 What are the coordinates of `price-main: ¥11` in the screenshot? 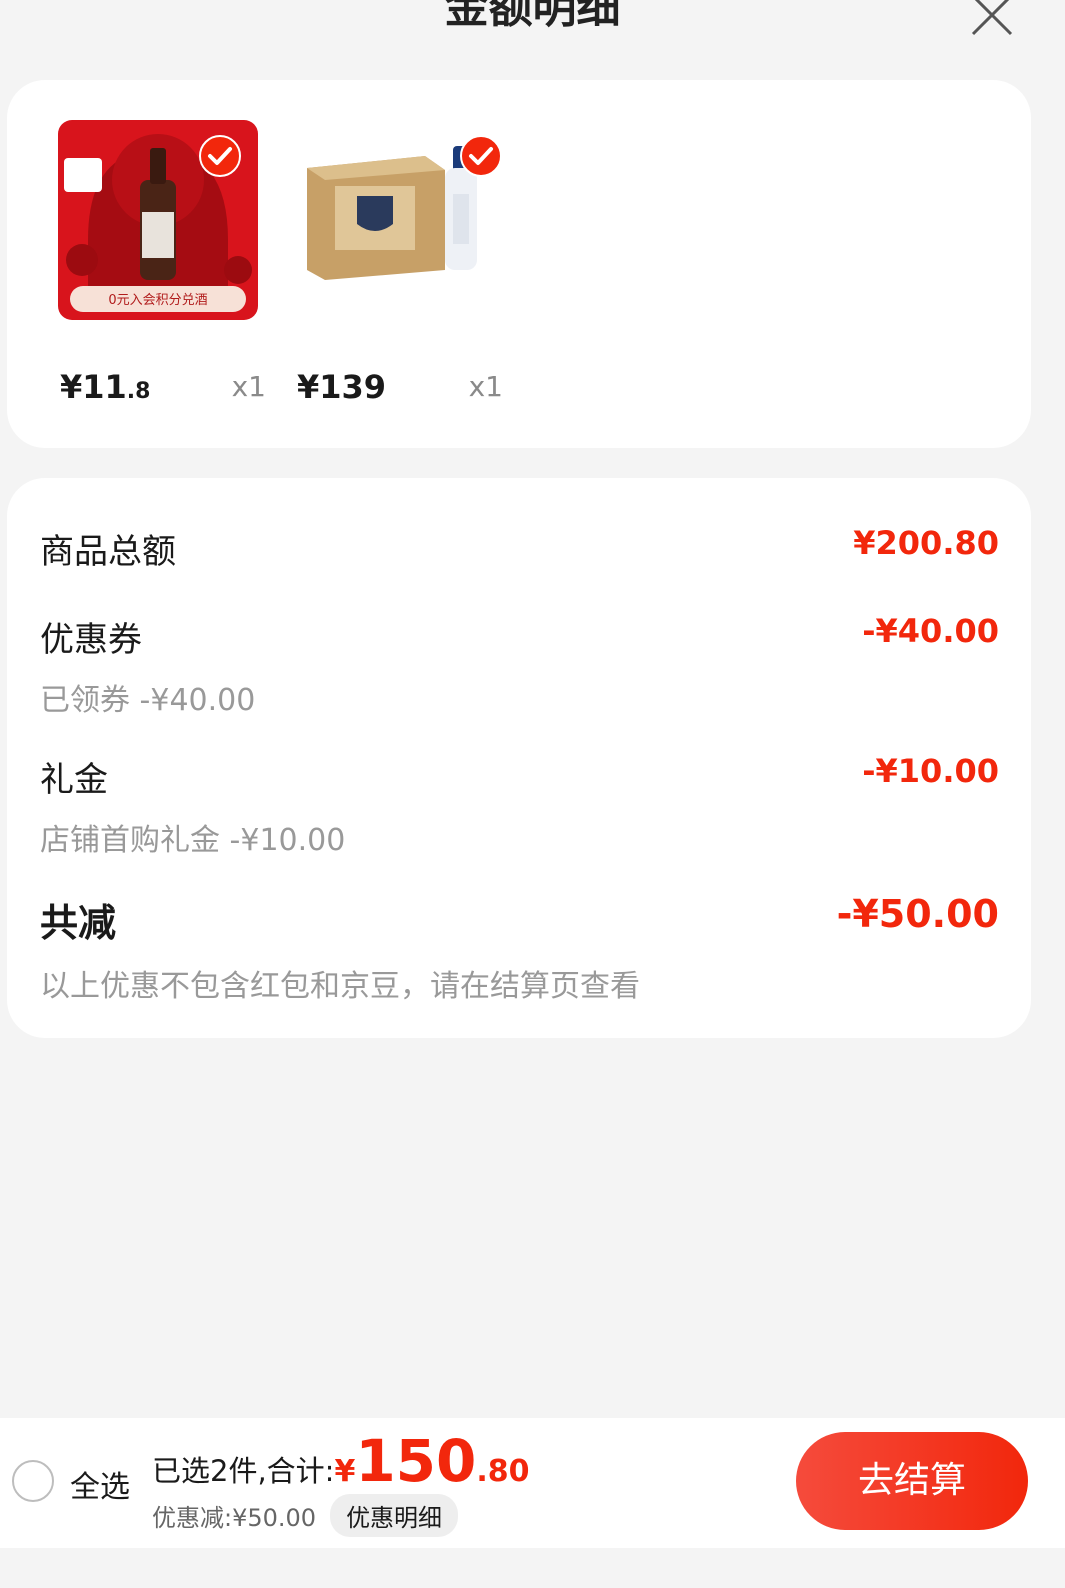 It's located at (93, 387).